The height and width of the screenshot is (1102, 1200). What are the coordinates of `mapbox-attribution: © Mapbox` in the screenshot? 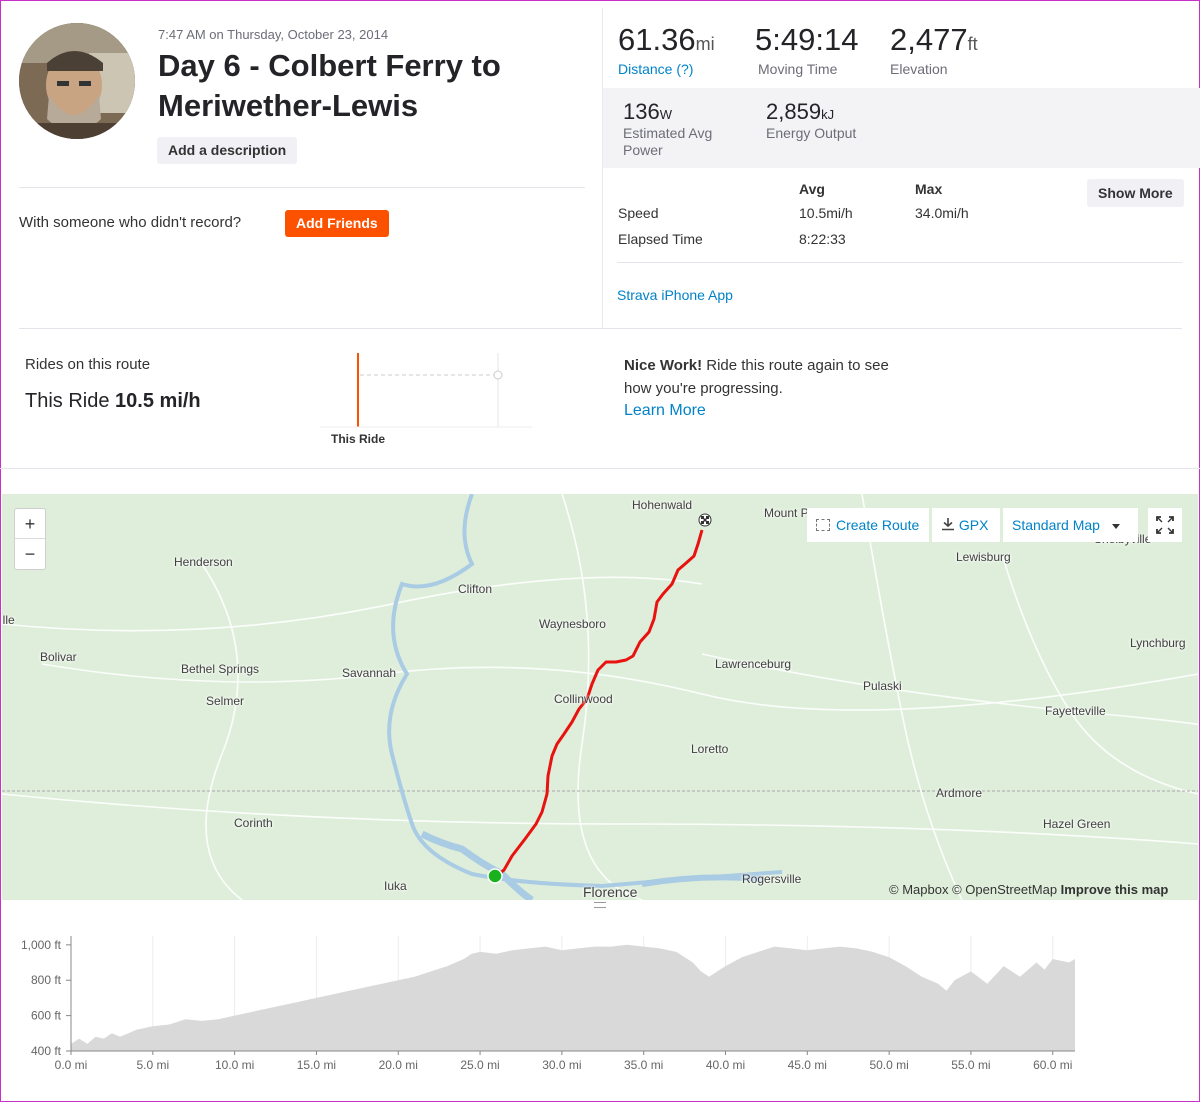 It's located at (918, 889).